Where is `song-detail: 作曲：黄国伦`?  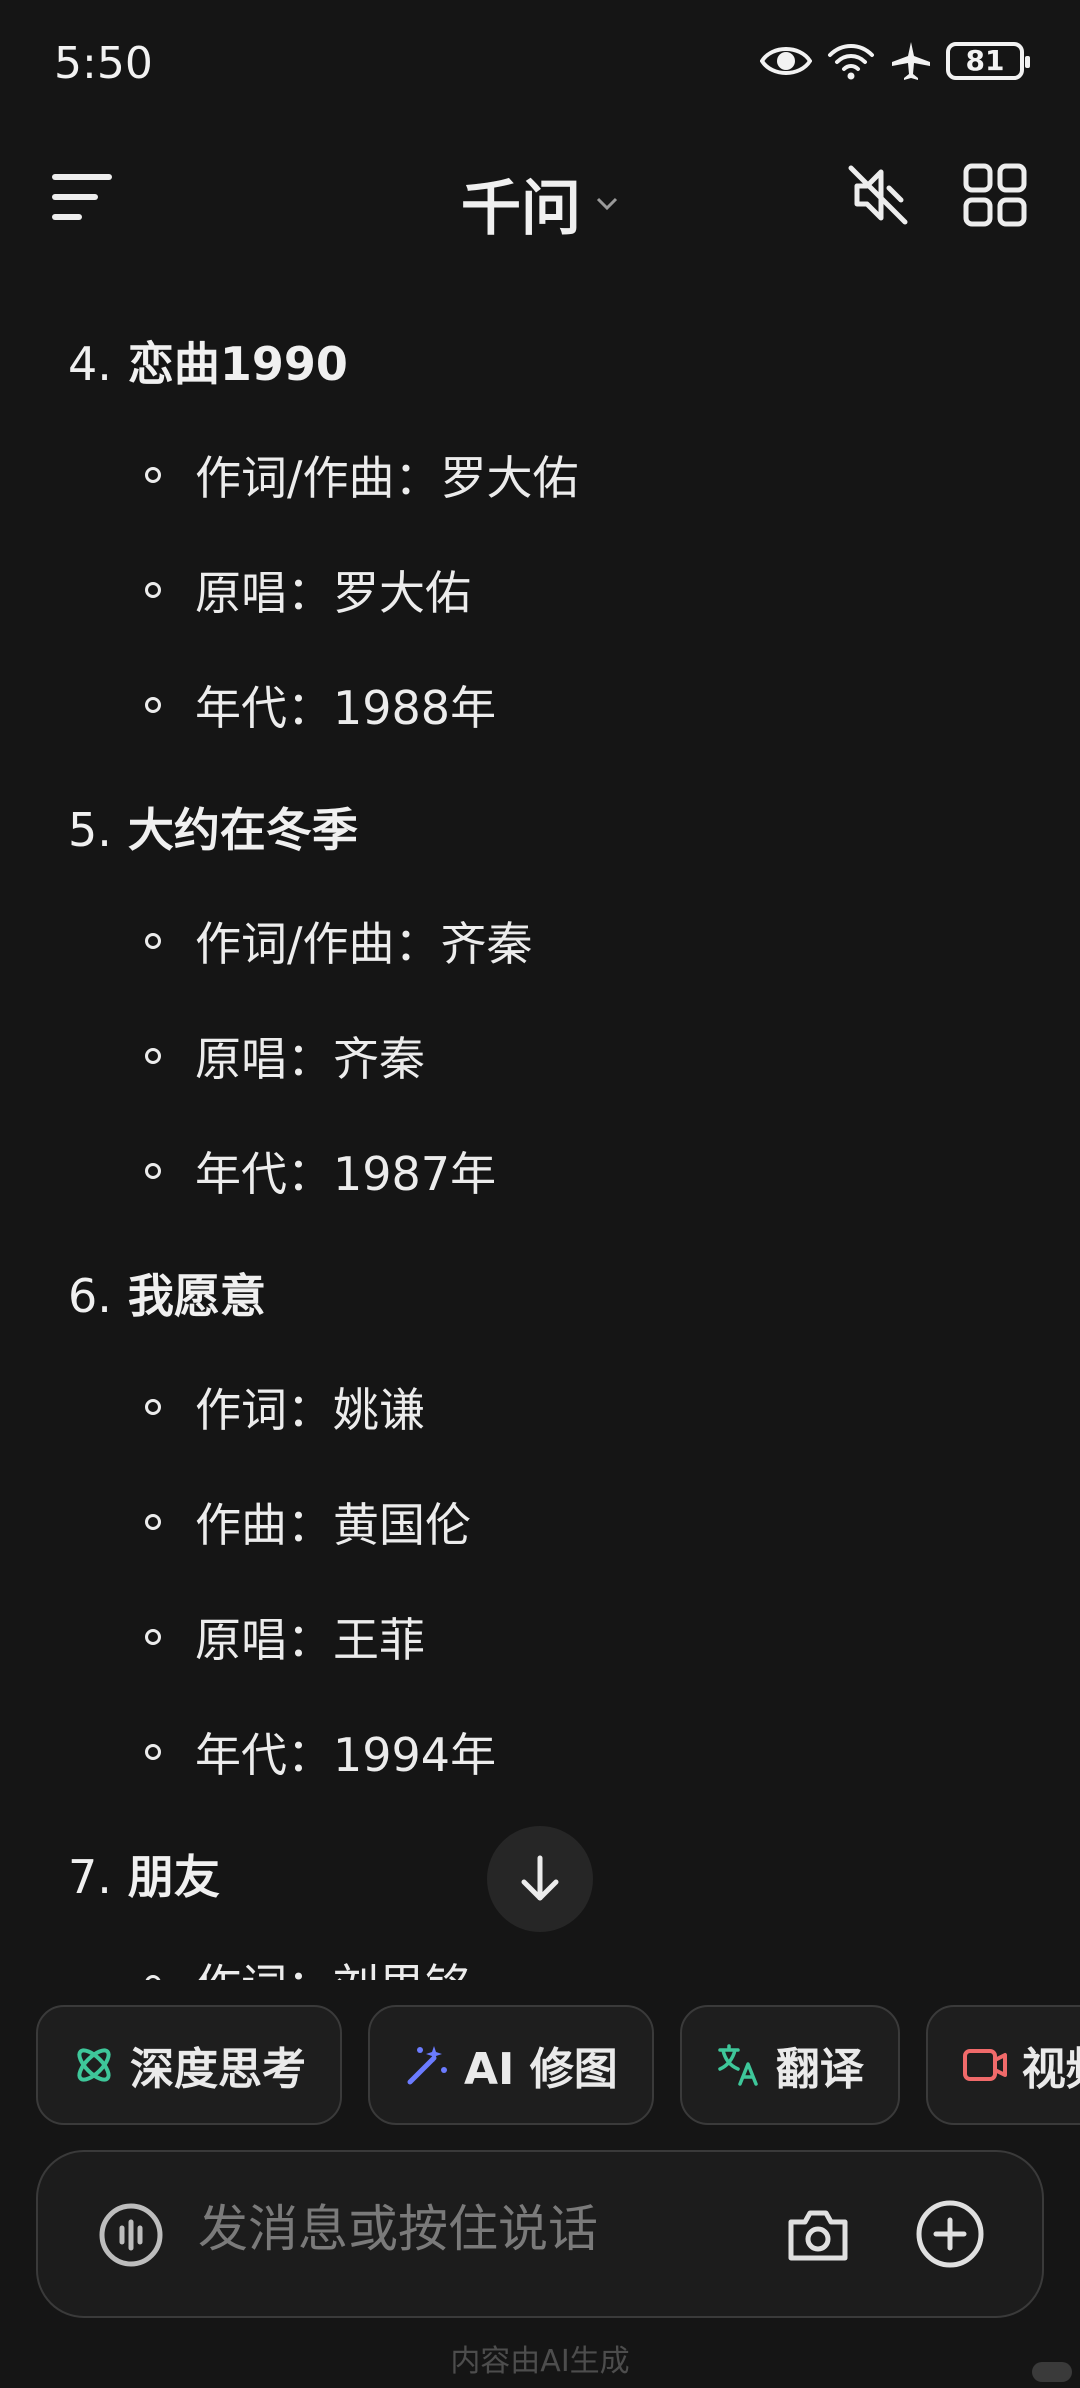
song-detail: 作曲：黄国伦 is located at coordinates (308, 1522).